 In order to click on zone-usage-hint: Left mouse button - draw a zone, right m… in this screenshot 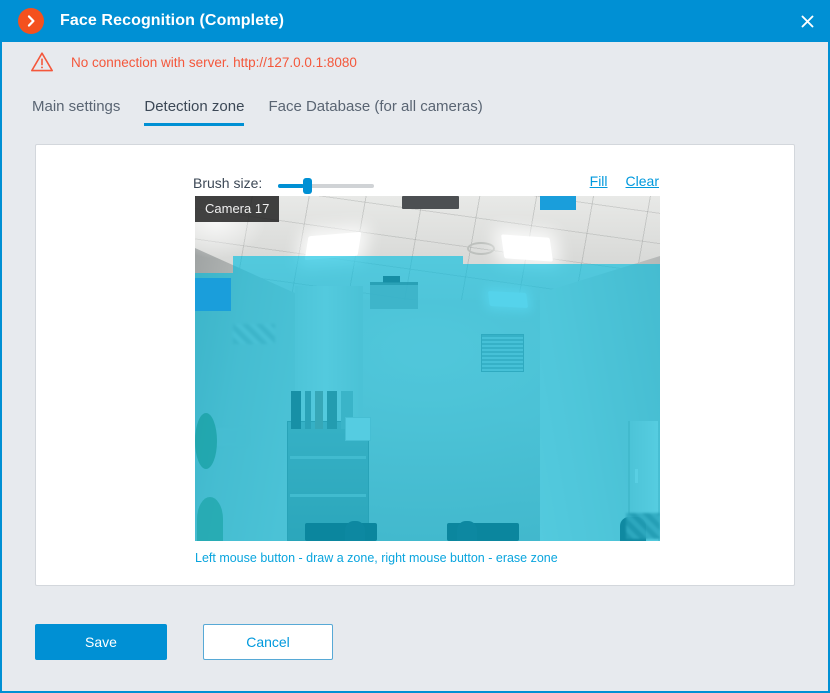, I will do `click(376, 558)`.